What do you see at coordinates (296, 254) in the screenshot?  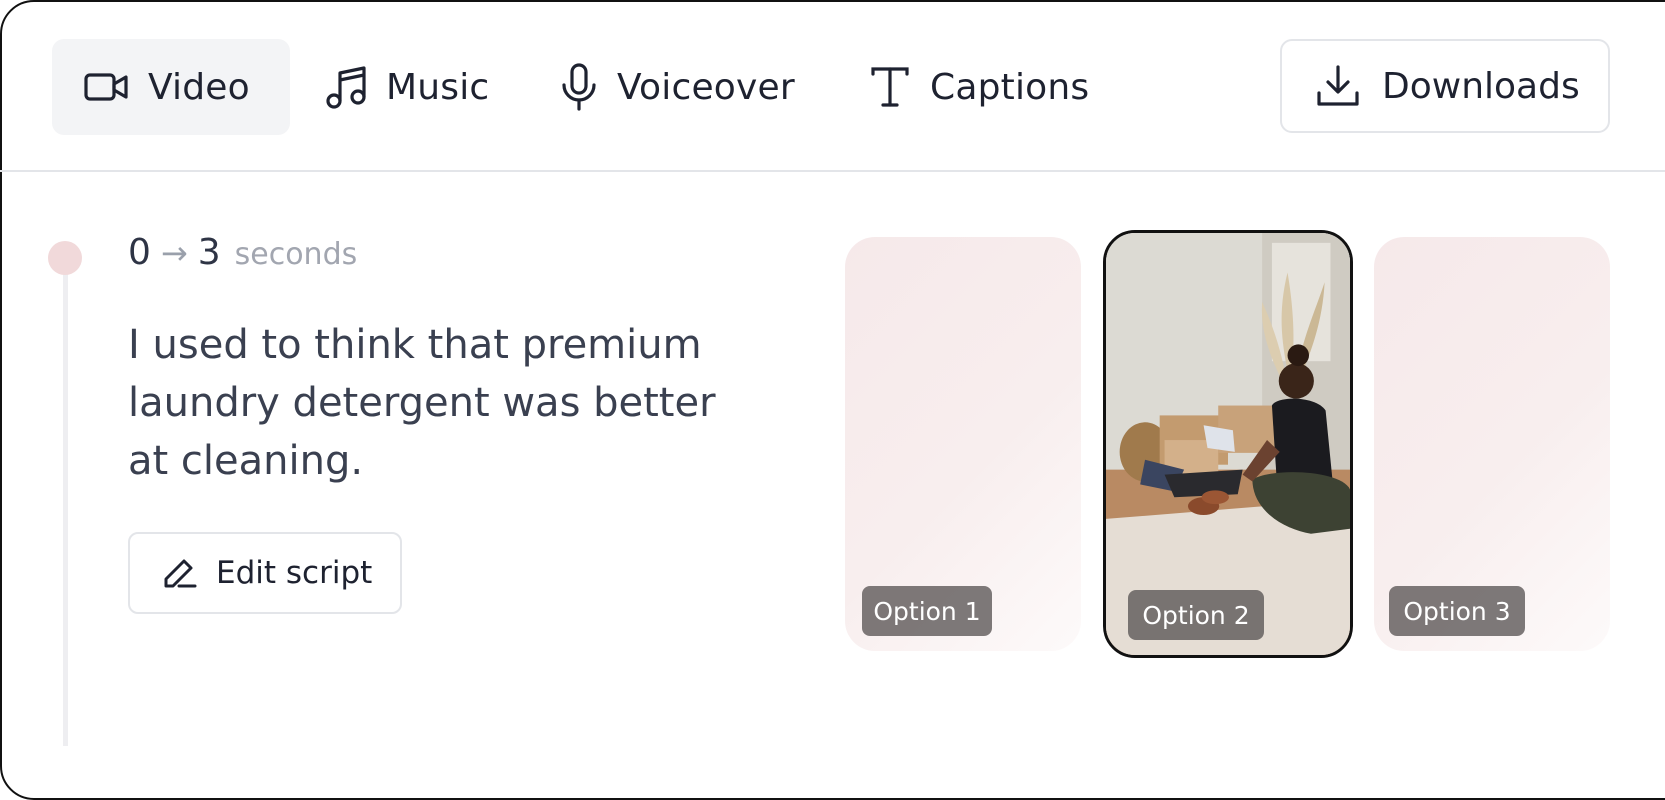 I see `time-unit: seconds` at bounding box center [296, 254].